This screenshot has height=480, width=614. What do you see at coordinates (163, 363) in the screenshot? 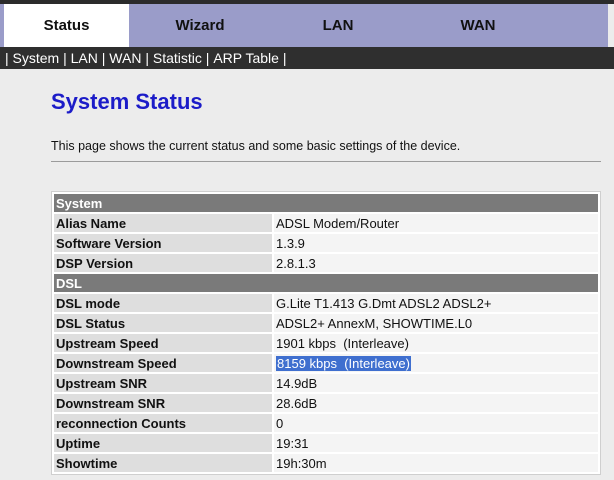
I see `row-label: Downstream Speed` at bounding box center [163, 363].